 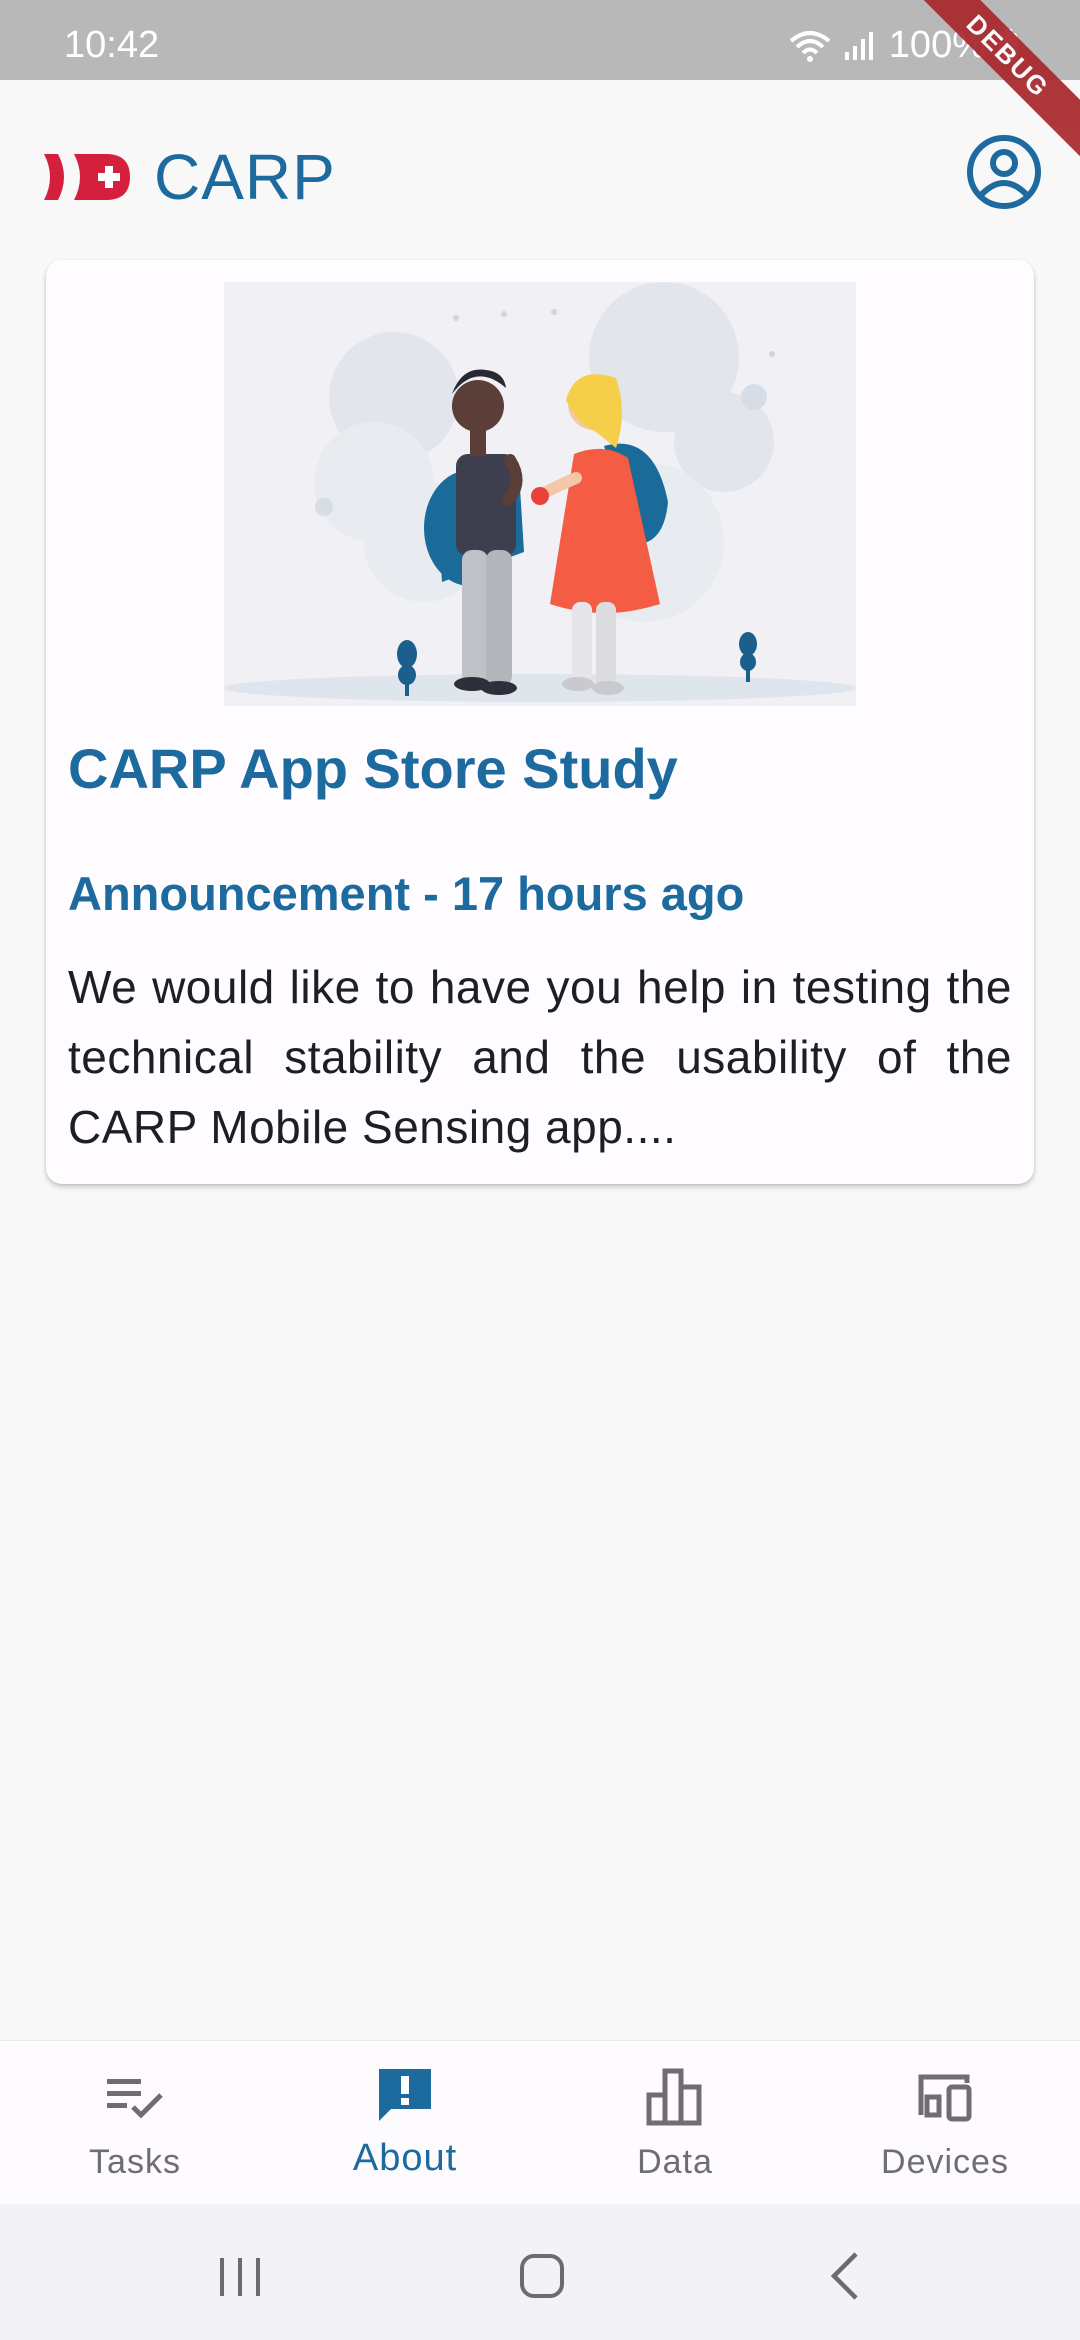 What do you see at coordinates (240, 2276) in the screenshot?
I see `recent-apps-icon` at bounding box center [240, 2276].